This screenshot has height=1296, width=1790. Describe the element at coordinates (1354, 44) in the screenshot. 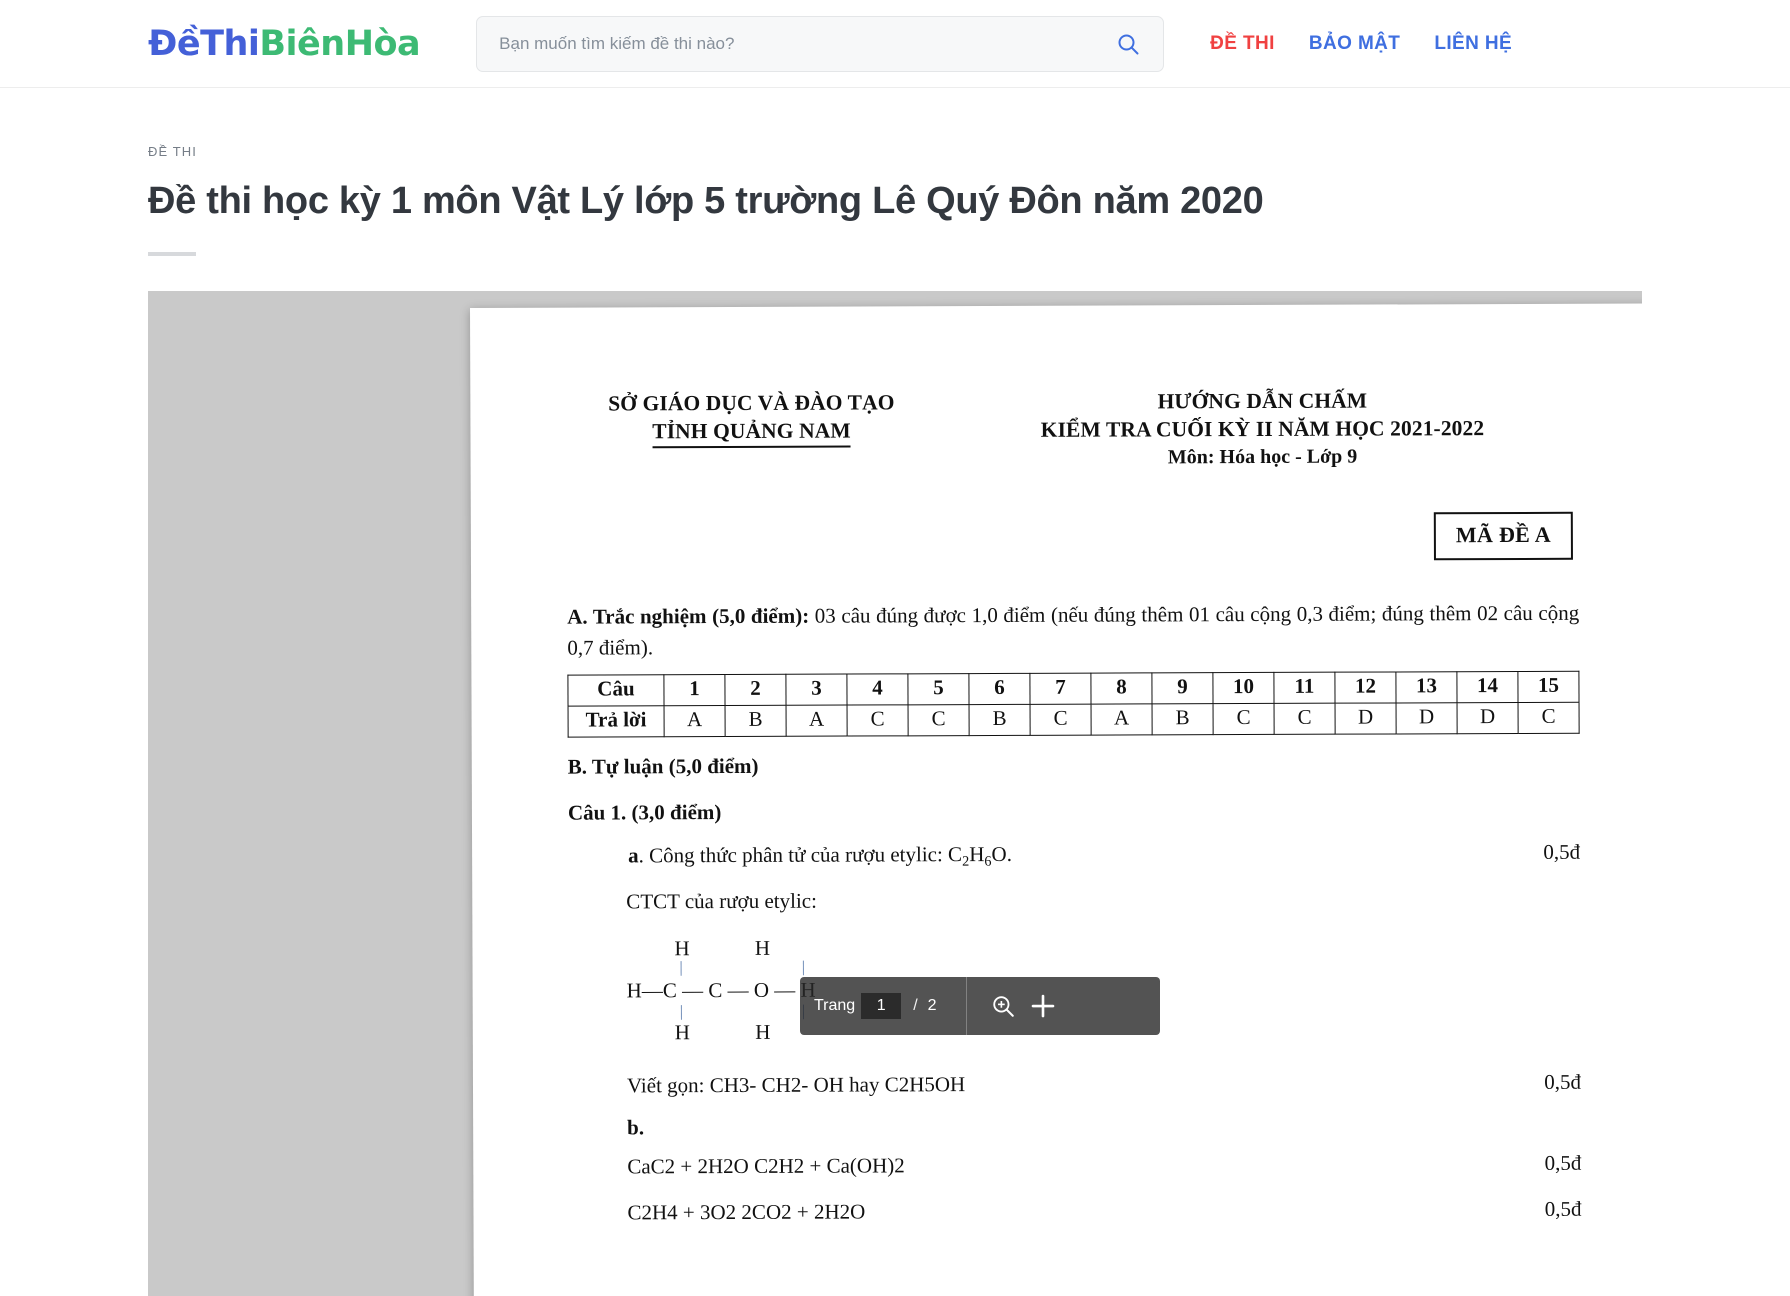

I see `nav-item-bao-mat: BẢO MẬT` at that location.